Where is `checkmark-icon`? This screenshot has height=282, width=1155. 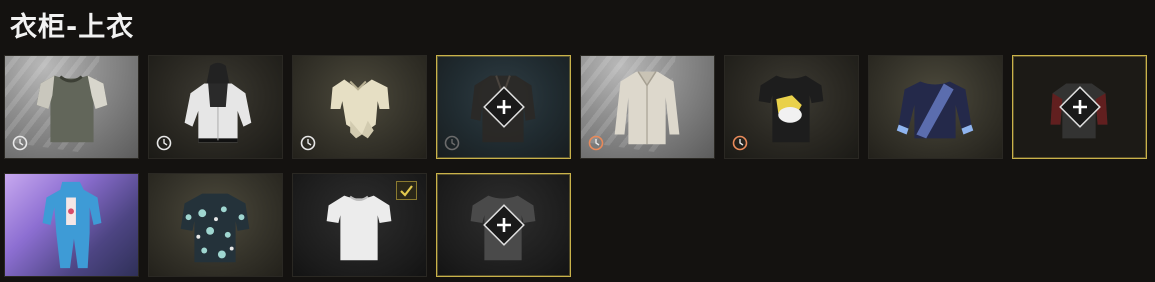 checkmark-icon is located at coordinates (406, 191).